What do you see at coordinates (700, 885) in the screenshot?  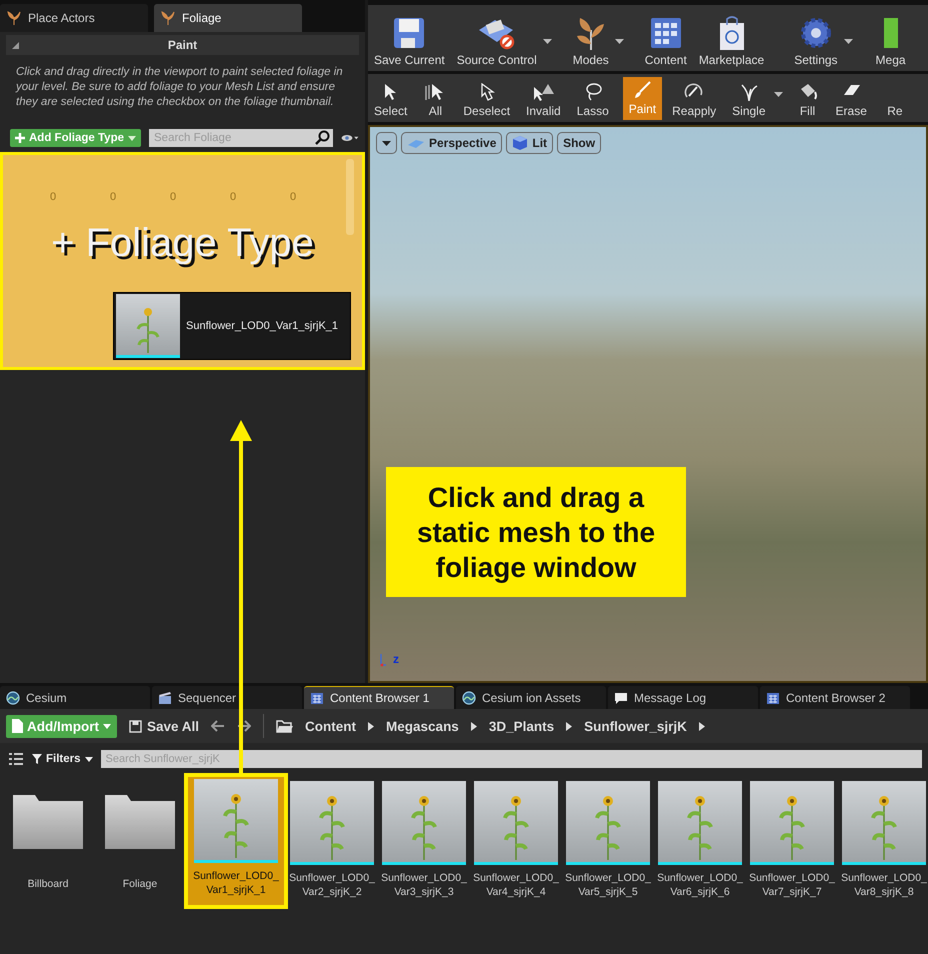 I see `asset-name: Sunflower_LOD0_Var6_sjrjK_6` at bounding box center [700, 885].